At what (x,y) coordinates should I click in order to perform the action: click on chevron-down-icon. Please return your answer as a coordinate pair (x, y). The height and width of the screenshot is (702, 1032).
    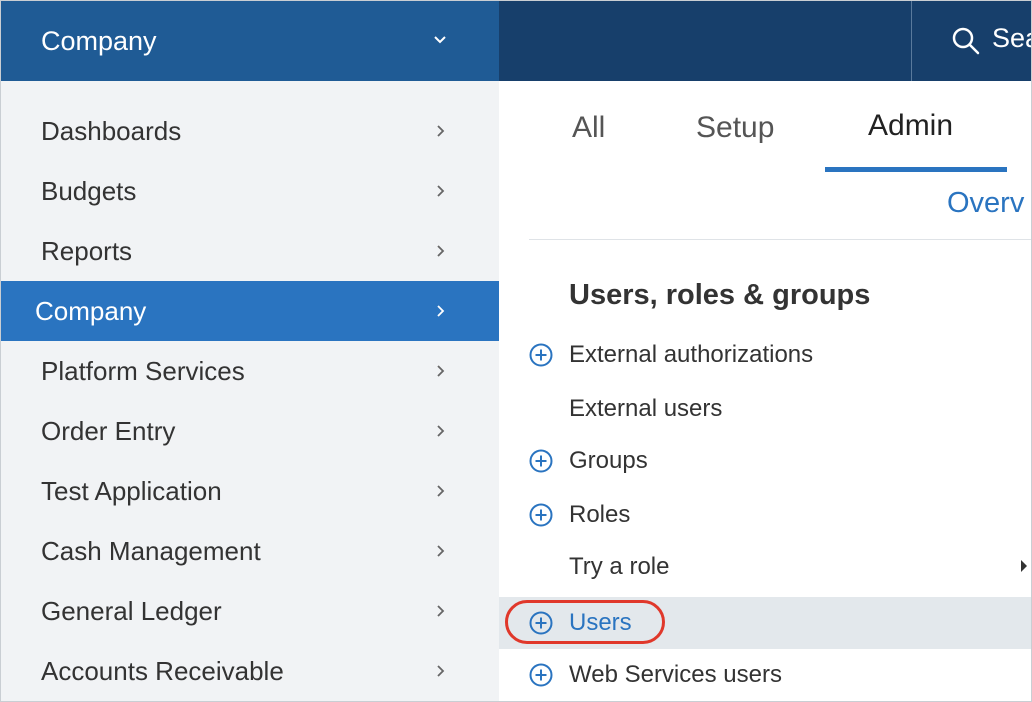
    Looking at the image, I should click on (440, 40).